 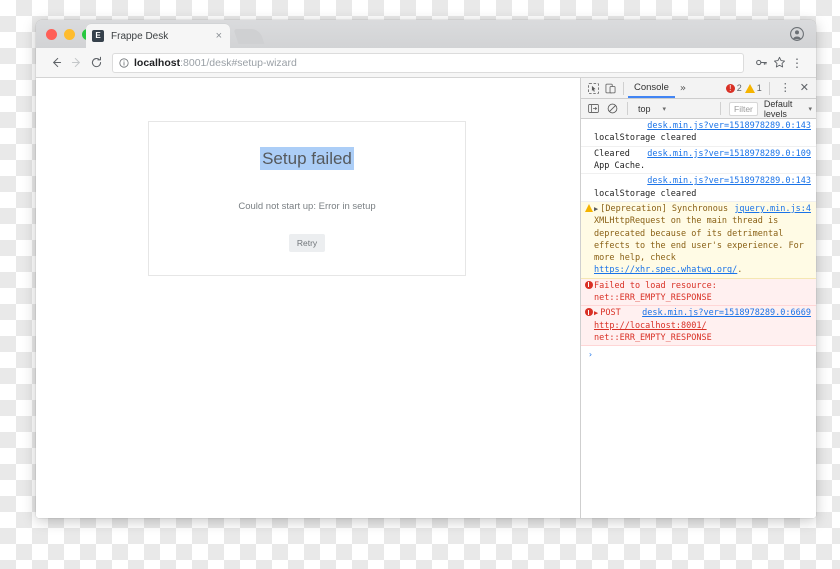 I want to click on back-button, so click(x=56, y=63).